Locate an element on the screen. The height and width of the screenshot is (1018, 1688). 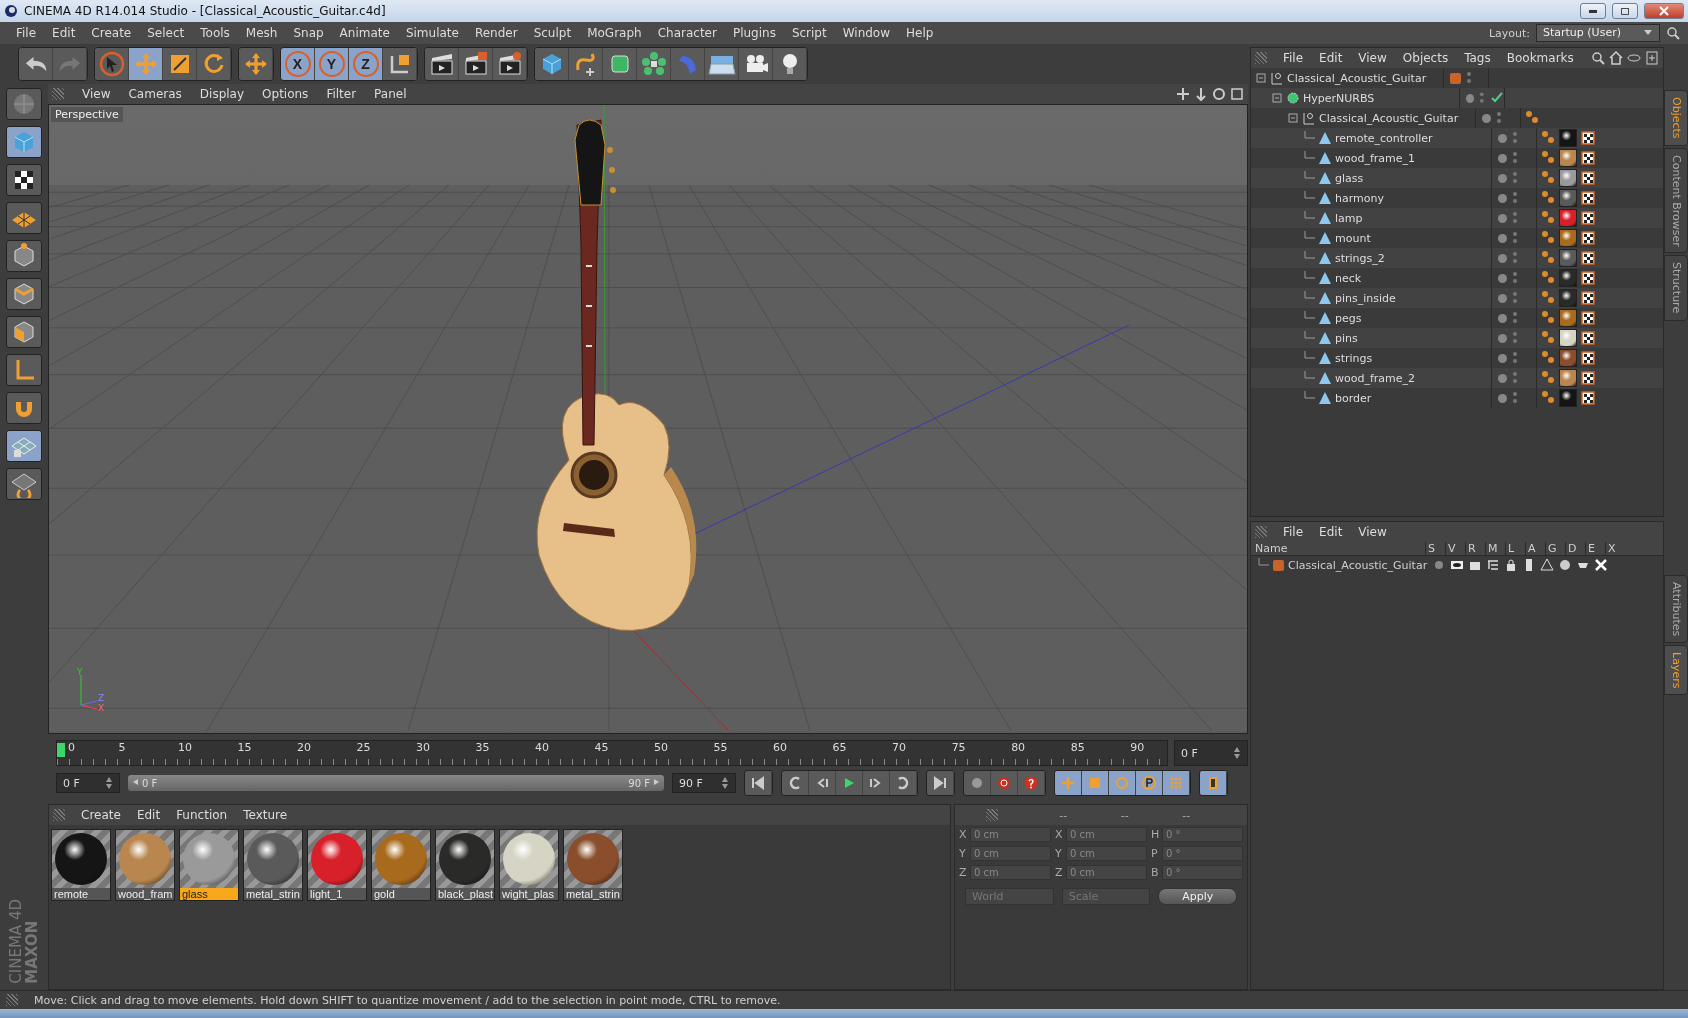
object-name: lamp is located at coordinates (1349, 218).